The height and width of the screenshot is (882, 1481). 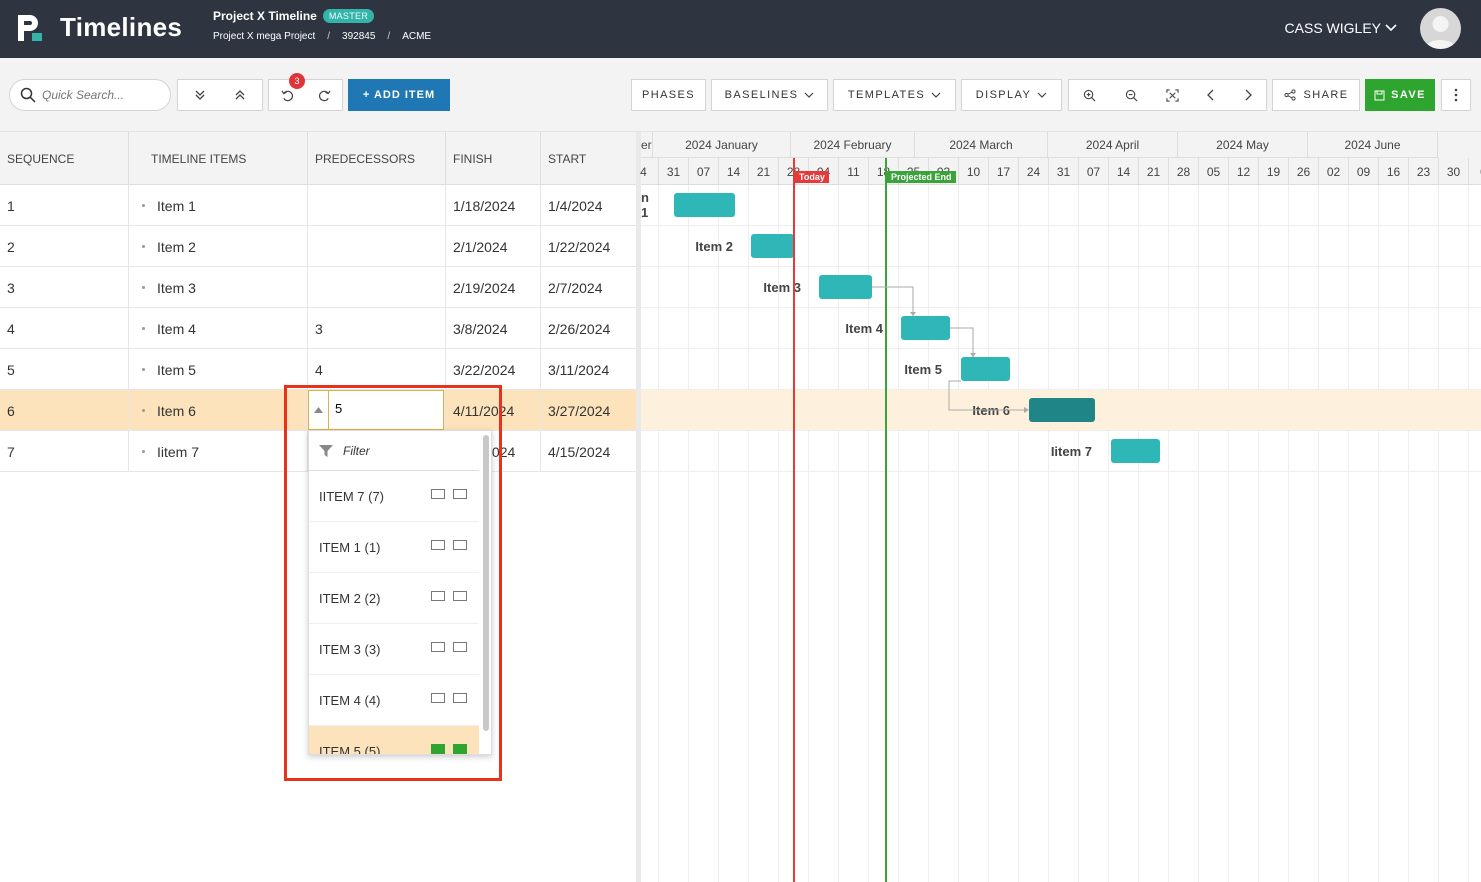 I want to click on cell-timeline-item: Iitem 7, so click(x=218, y=451).